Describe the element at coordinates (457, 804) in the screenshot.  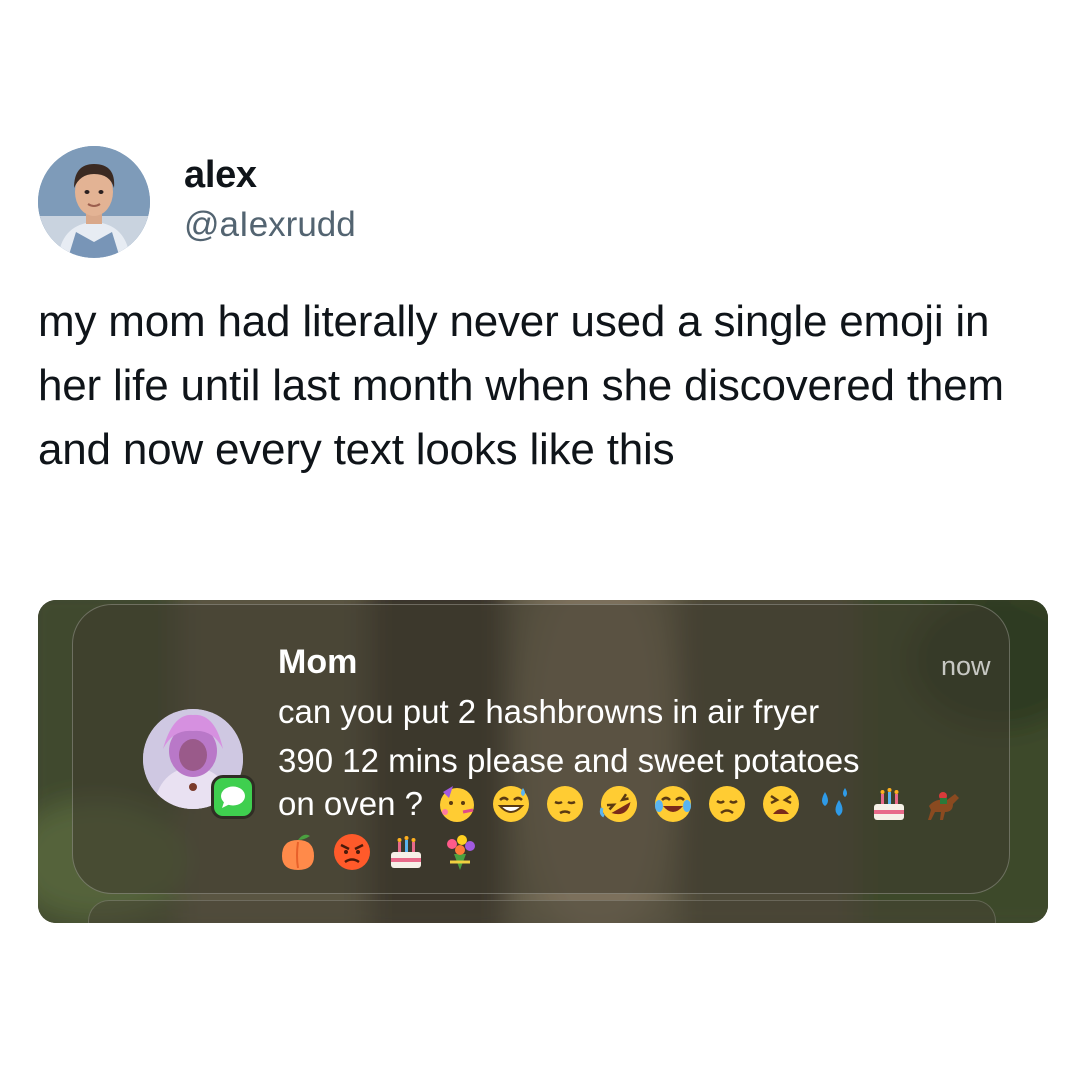
I see `partying-face-icon` at that location.